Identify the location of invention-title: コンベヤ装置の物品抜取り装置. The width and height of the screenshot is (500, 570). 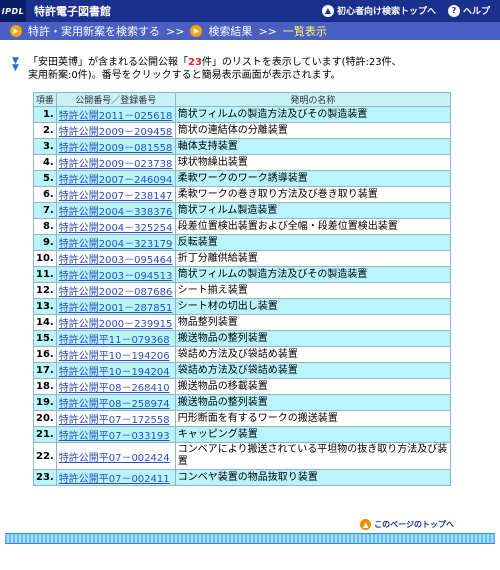
(313, 477).